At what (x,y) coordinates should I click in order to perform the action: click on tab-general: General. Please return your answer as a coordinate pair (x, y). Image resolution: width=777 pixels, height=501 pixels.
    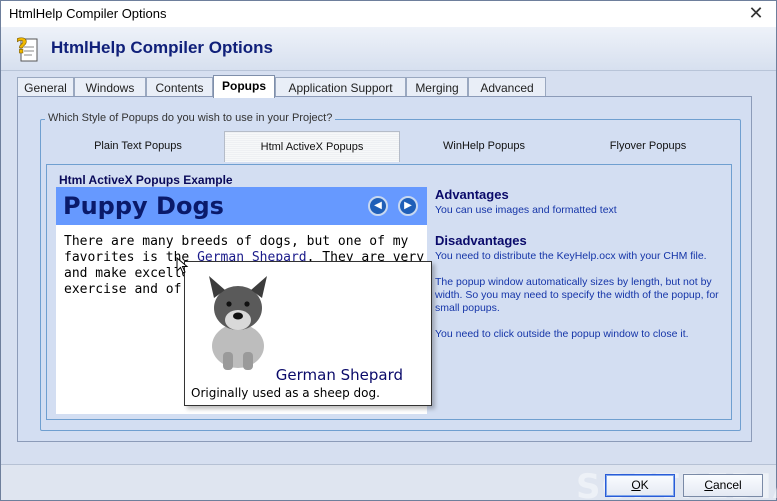
    Looking at the image, I should click on (45, 87).